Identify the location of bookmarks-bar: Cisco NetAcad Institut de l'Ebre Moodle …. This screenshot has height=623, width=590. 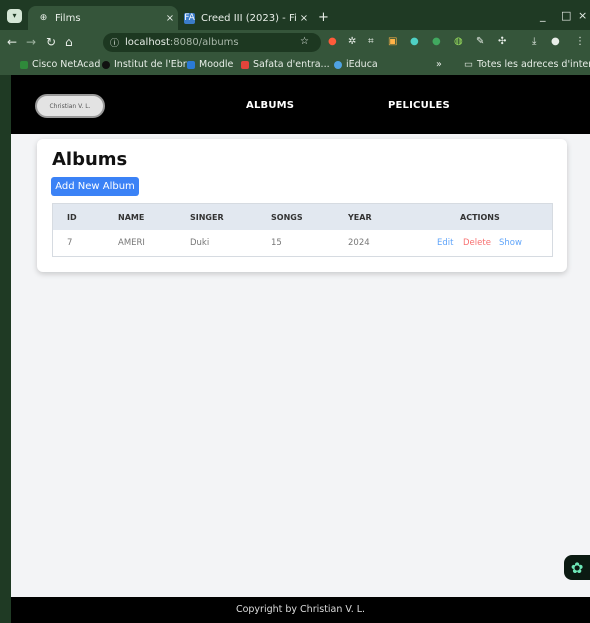
(295, 65).